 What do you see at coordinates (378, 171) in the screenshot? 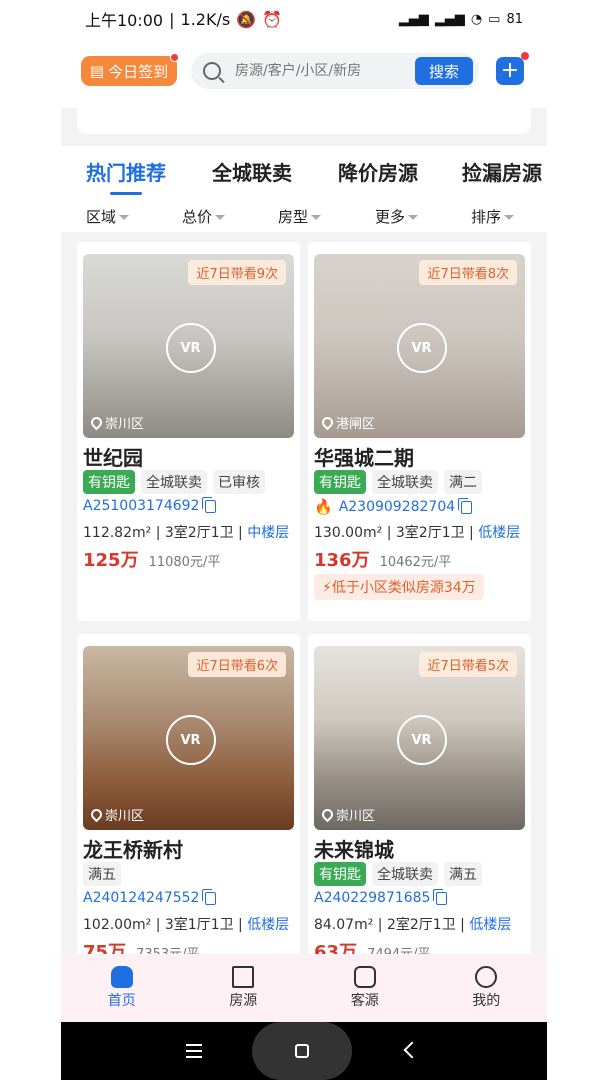
I see `tab-price-drop: 降价房源` at bounding box center [378, 171].